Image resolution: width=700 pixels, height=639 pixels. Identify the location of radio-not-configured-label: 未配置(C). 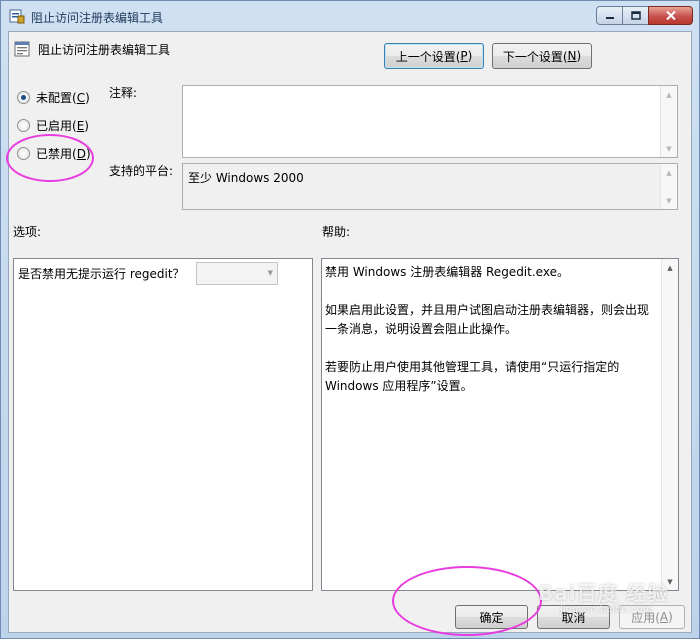
(63, 98).